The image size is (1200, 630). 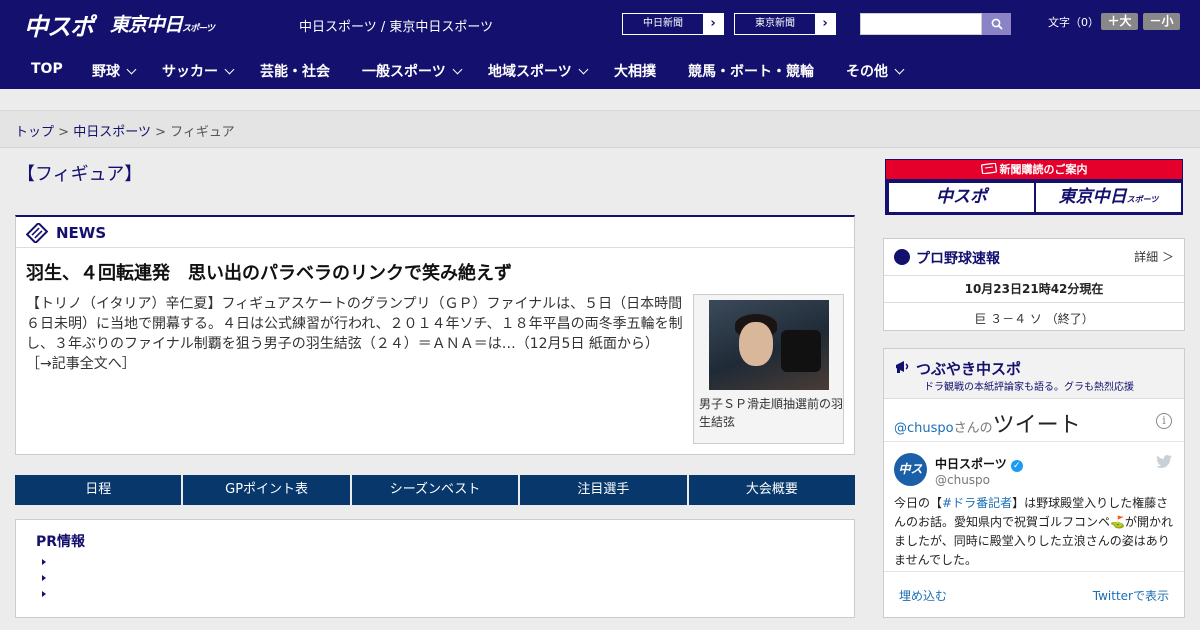 I want to click on tweets-word: ツイート, so click(x=1036, y=425).